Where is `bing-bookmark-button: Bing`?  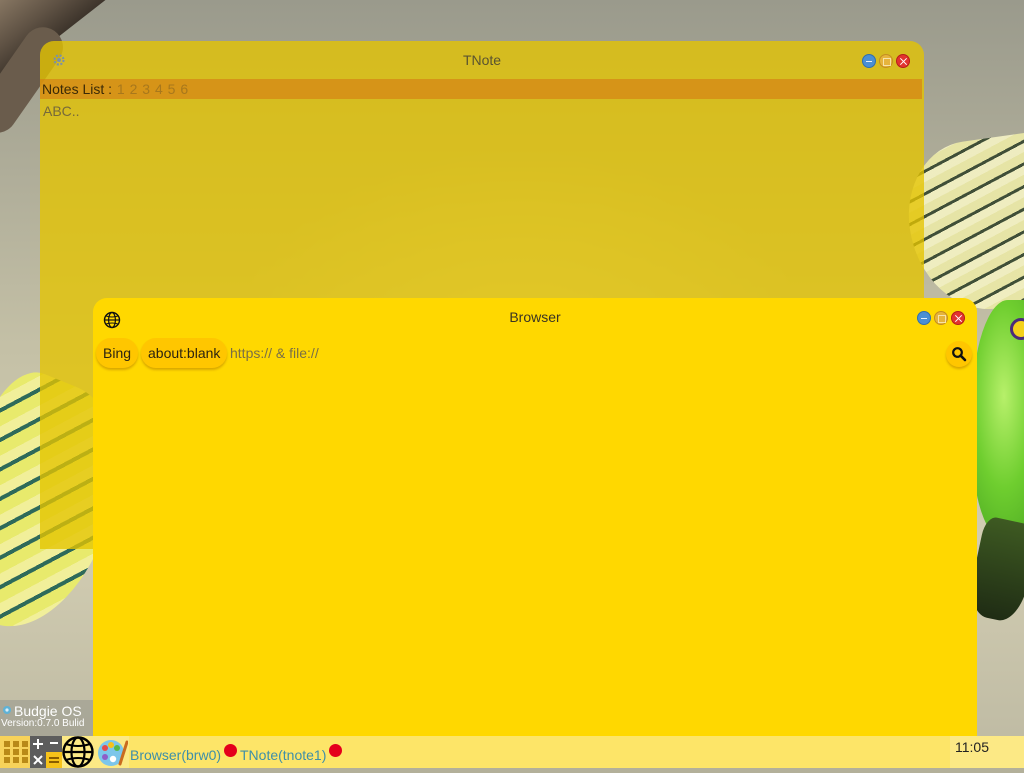
bing-bookmark-button: Bing is located at coordinates (117, 353).